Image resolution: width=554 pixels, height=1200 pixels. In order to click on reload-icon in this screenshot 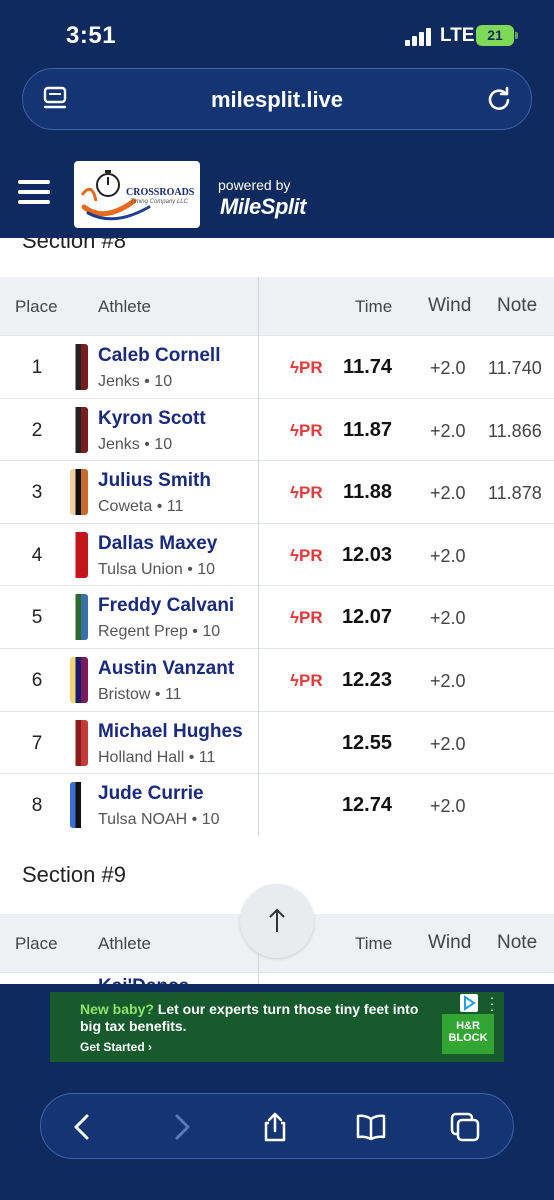, I will do `click(499, 99)`.